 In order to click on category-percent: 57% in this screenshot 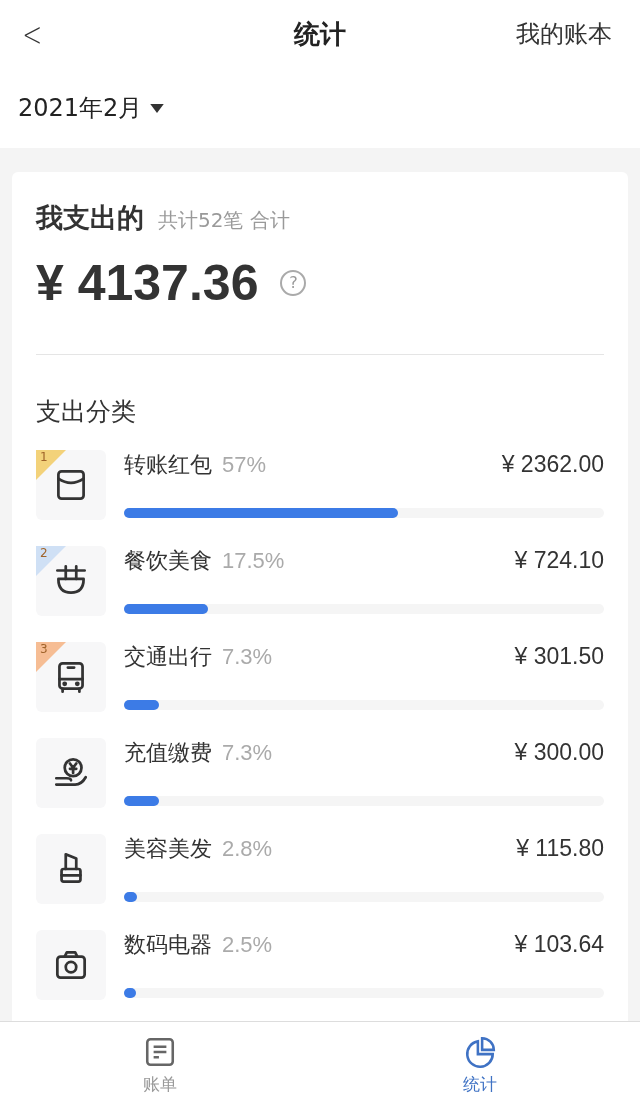, I will do `click(244, 465)`.